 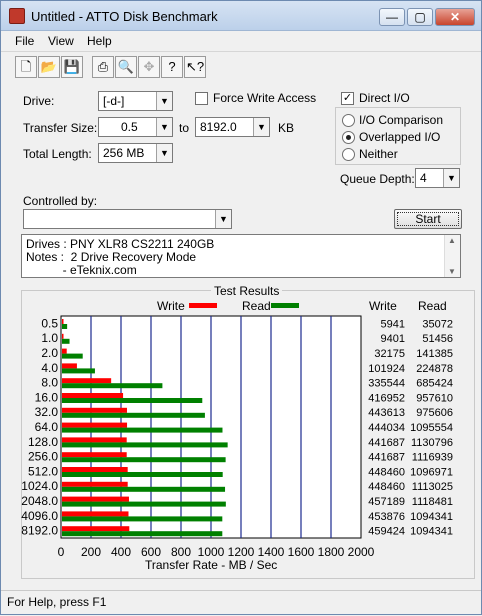 I want to click on read-value: 1096971, so click(x=431, y=472).